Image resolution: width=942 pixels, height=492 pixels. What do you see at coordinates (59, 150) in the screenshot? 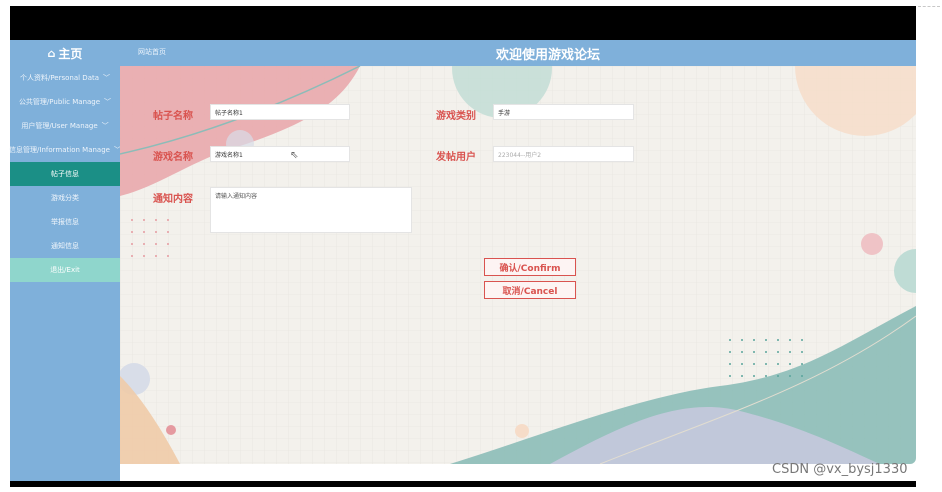
I see `sidebar-item-label: 信息管理/Information Manage` at bounding box center [59, 150].